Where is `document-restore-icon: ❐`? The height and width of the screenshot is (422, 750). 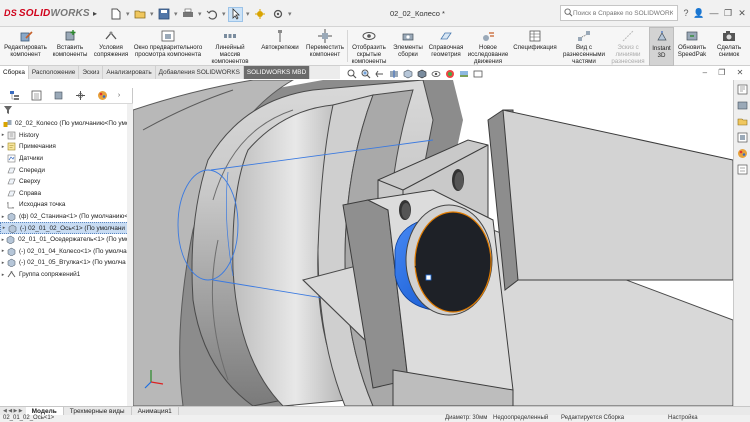 document-restore-icon: ❐ is located at coordinates (721, 74).